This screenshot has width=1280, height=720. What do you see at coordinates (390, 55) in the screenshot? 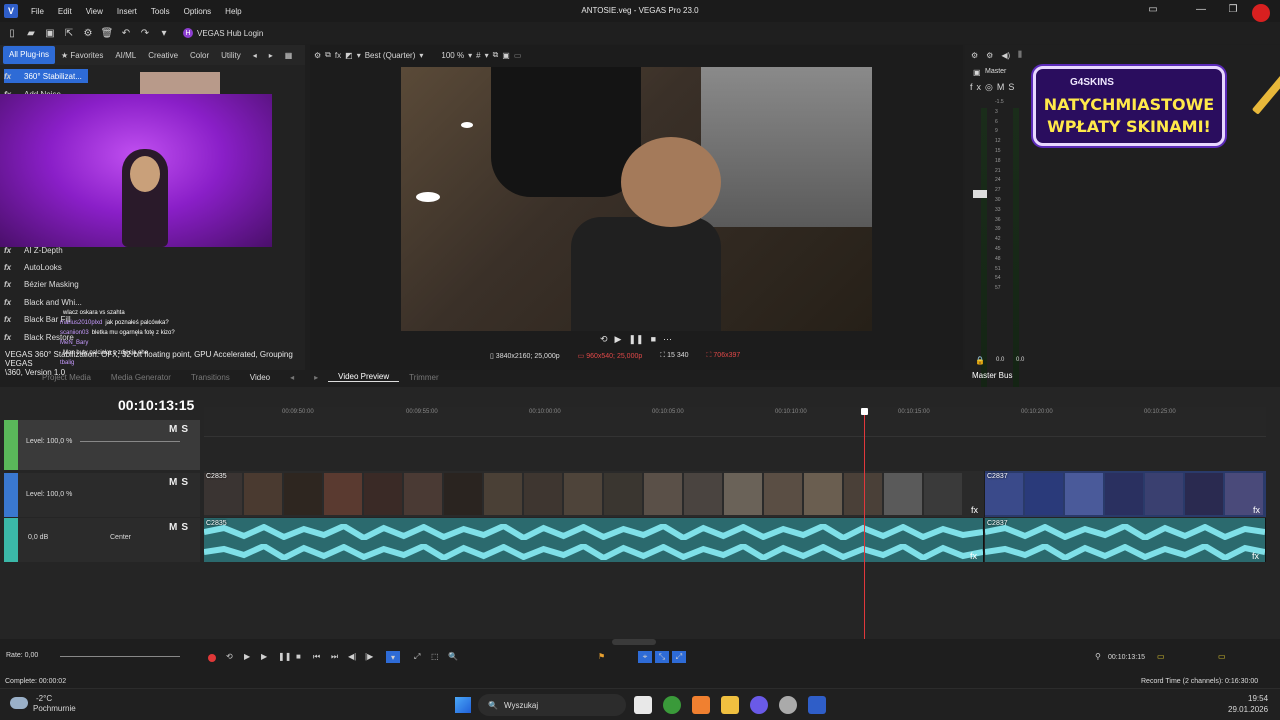
I see `preview-quality-select: Best (Quarter)` at bounding box center [390, 55].